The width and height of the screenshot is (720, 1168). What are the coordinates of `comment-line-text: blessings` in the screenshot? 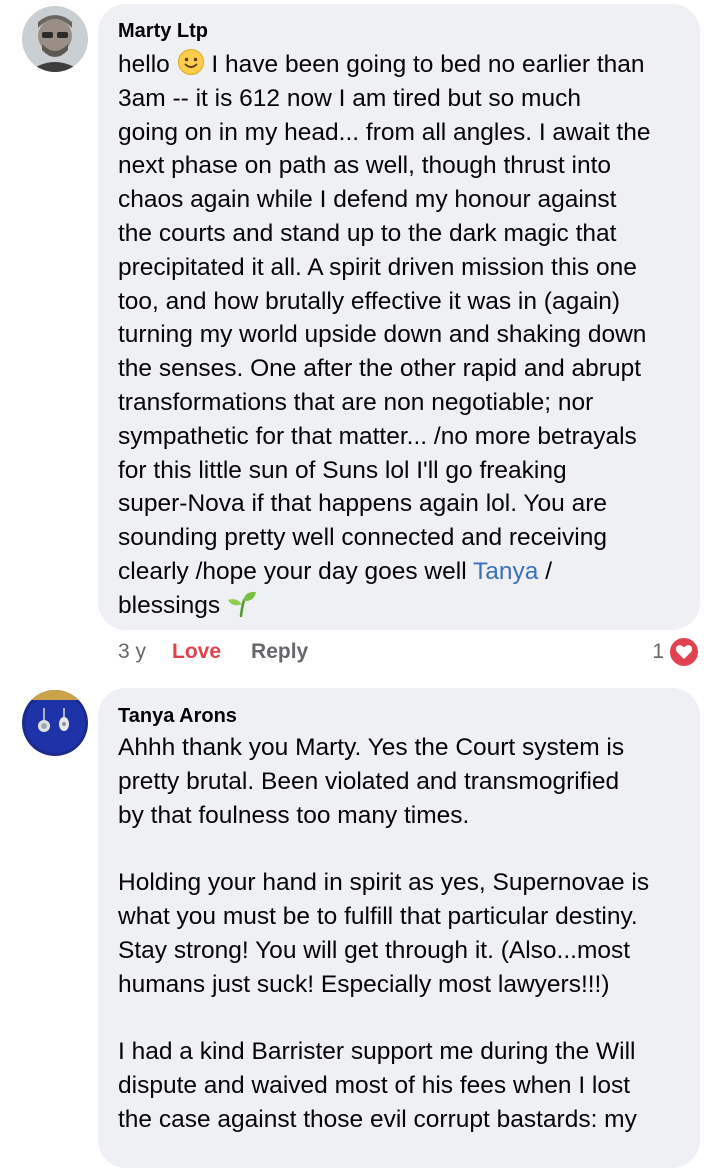 It's located at (169, 605).